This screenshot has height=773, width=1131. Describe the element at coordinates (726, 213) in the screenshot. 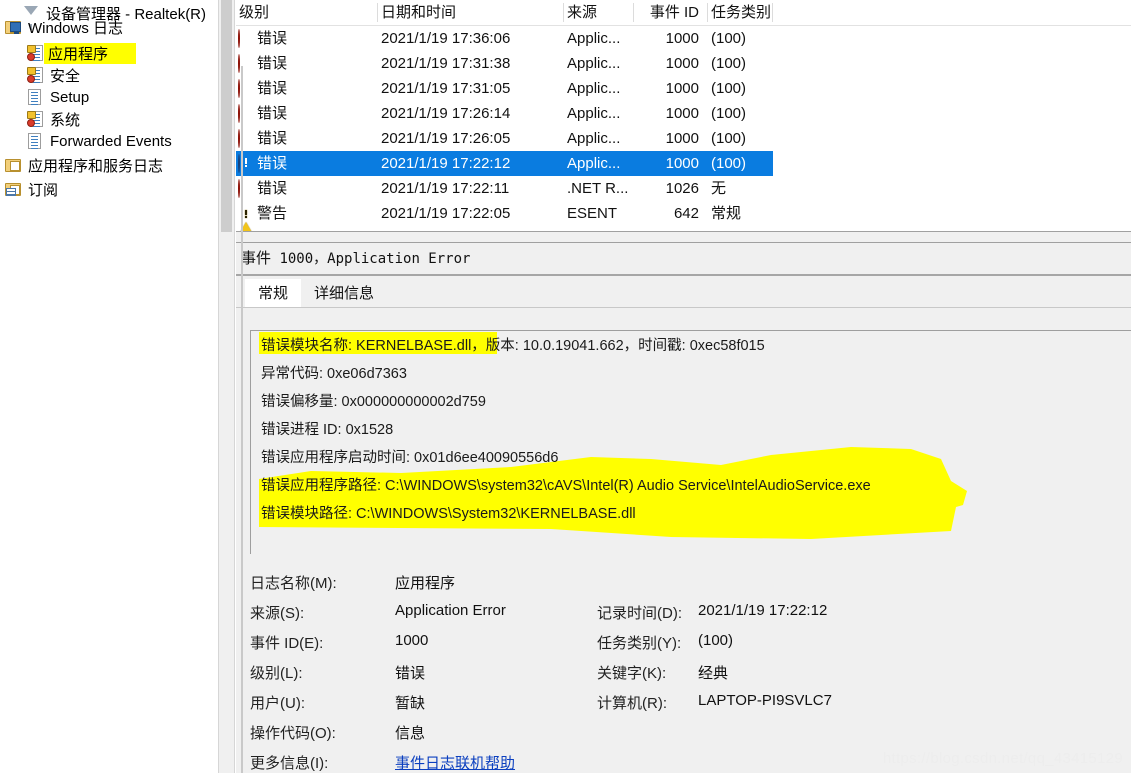

I see `event-task-category: 常规` at that location.